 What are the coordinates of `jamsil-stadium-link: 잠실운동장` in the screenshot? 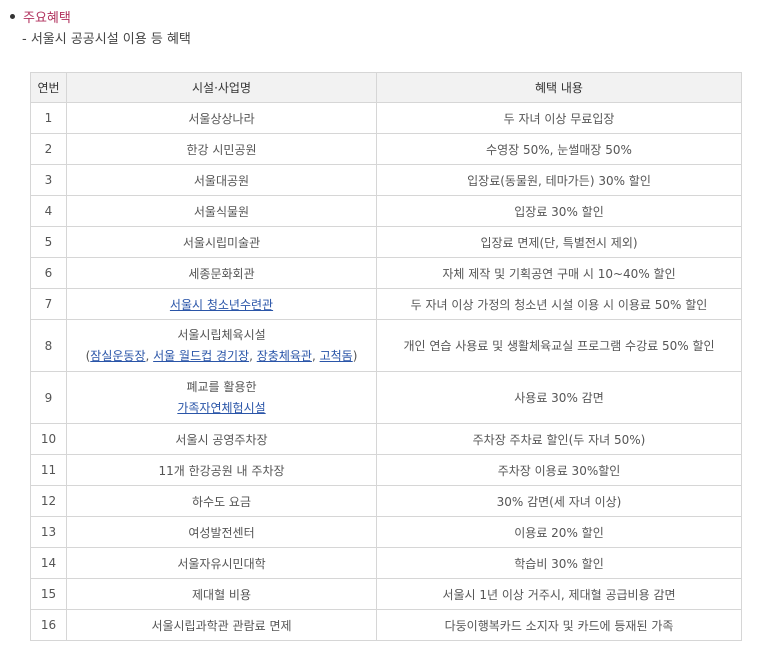 It's located at (117, 356).